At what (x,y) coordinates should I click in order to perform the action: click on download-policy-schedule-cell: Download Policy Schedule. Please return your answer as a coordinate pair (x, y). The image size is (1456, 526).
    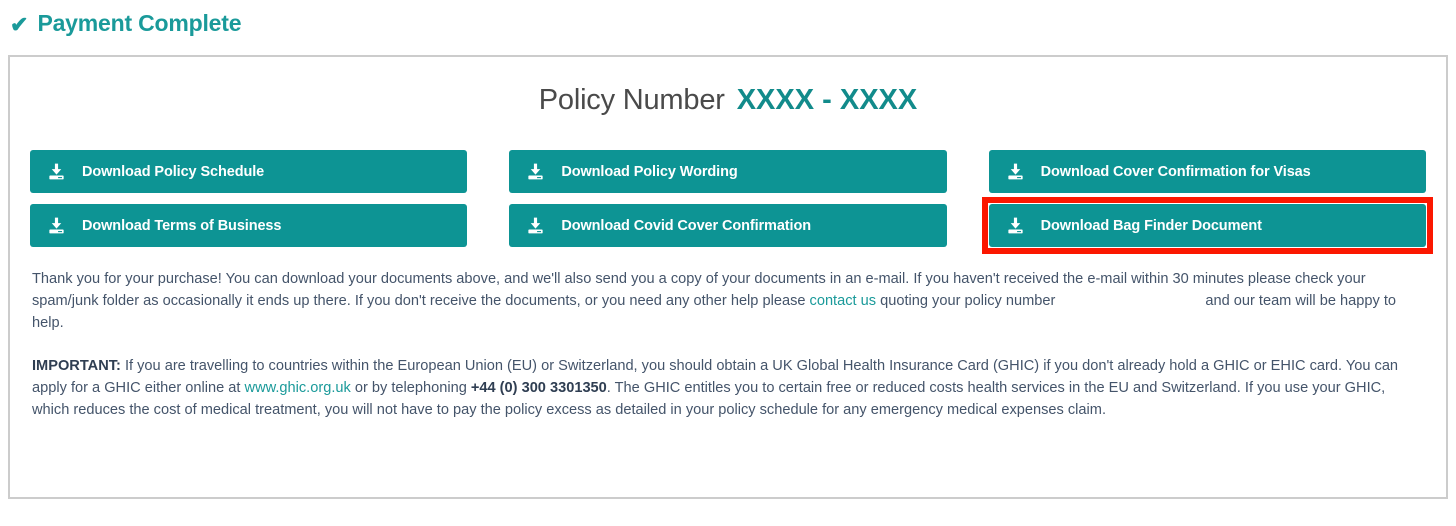
    Looking at the image, I should click on (249, 171).